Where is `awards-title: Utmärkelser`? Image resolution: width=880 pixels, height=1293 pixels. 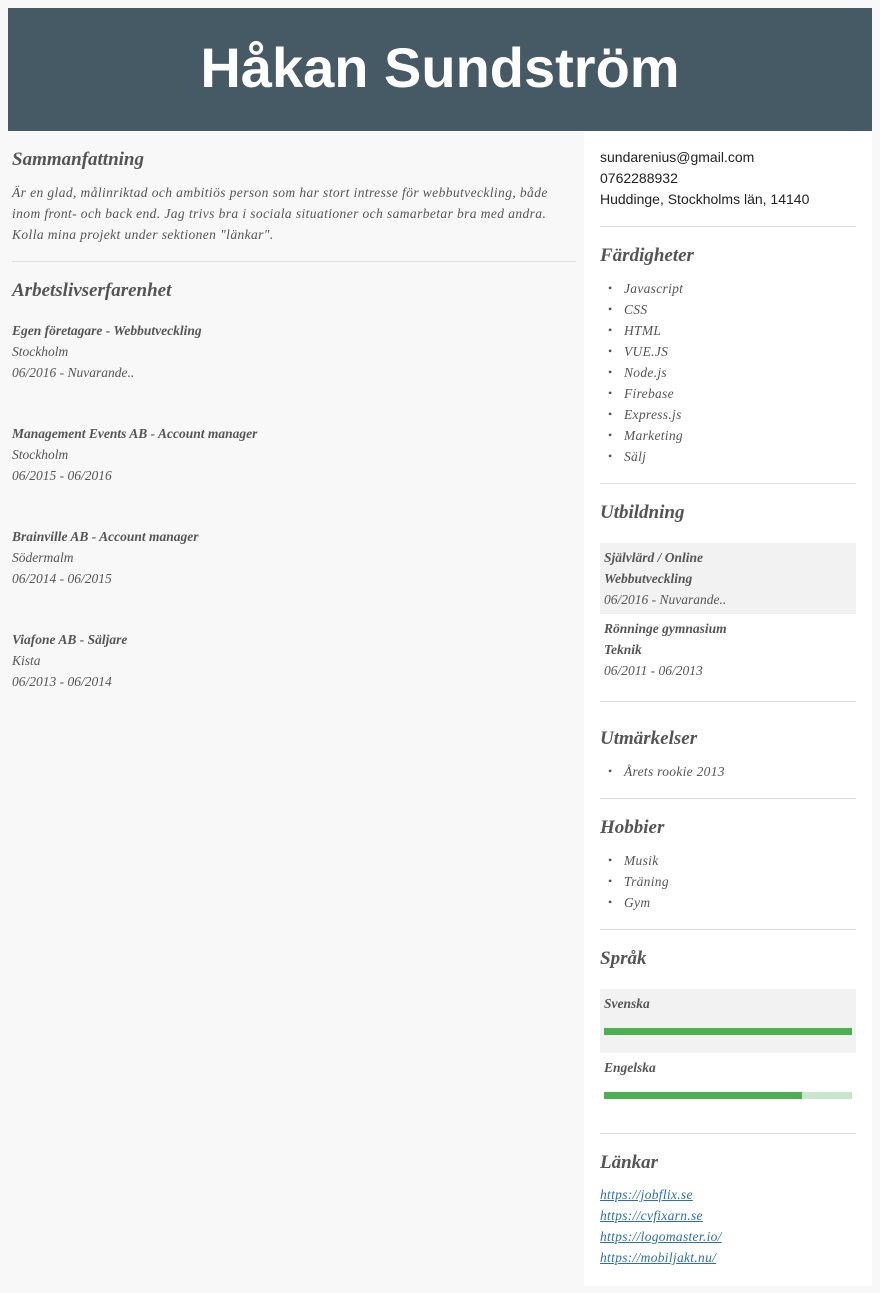 awards-title: Utmärkelser is located at coordinates (649, 738).